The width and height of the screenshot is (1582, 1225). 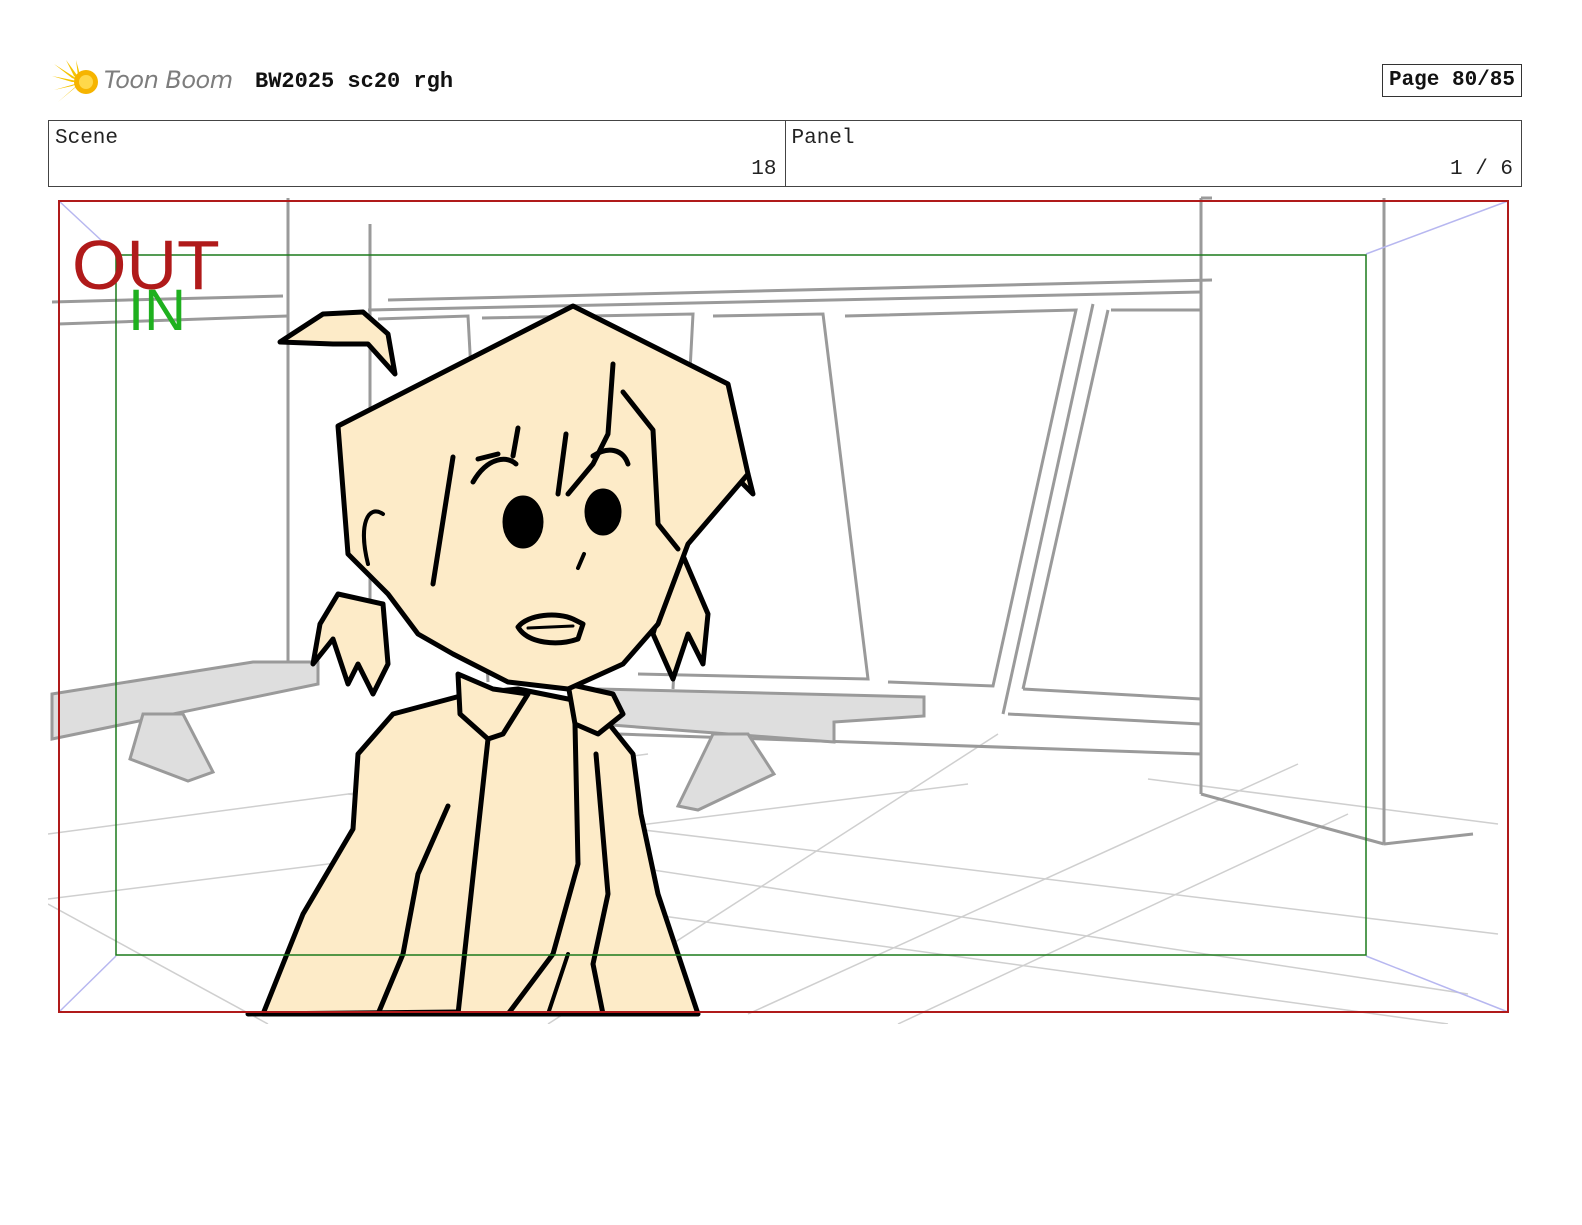 What do you see at coordinates (1451, 80) in the screenshot?
I see `page-counter: Page 80/85` at bounding box center [1451, 80].